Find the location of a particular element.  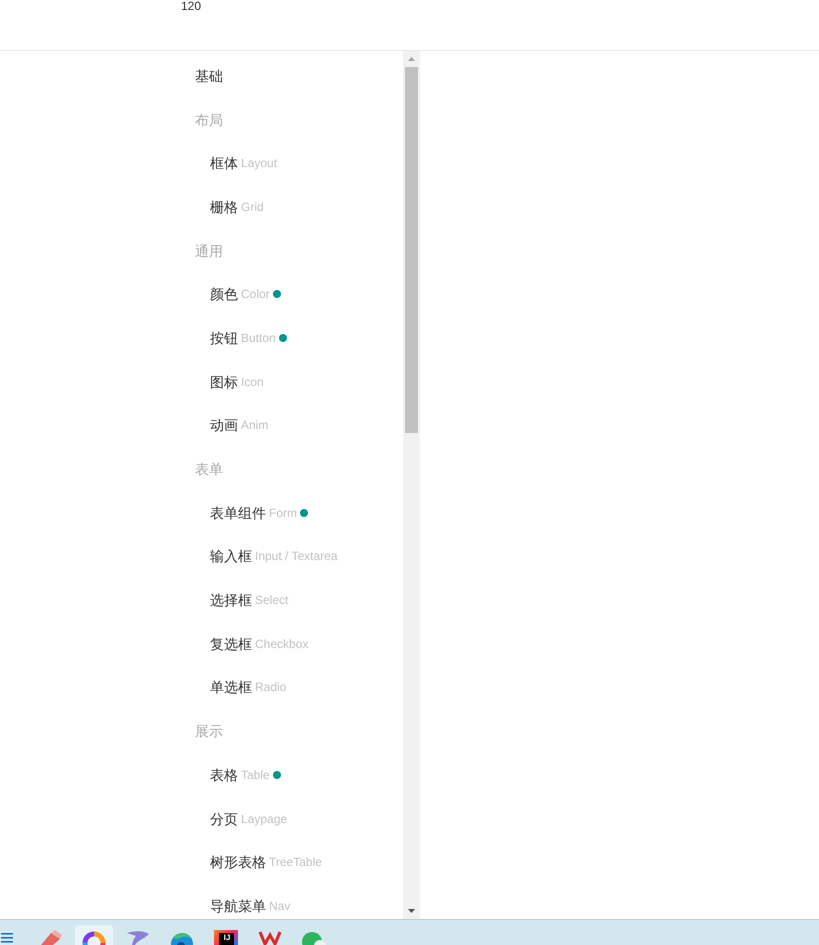

wing-icon is located at coordinates (138, 937).